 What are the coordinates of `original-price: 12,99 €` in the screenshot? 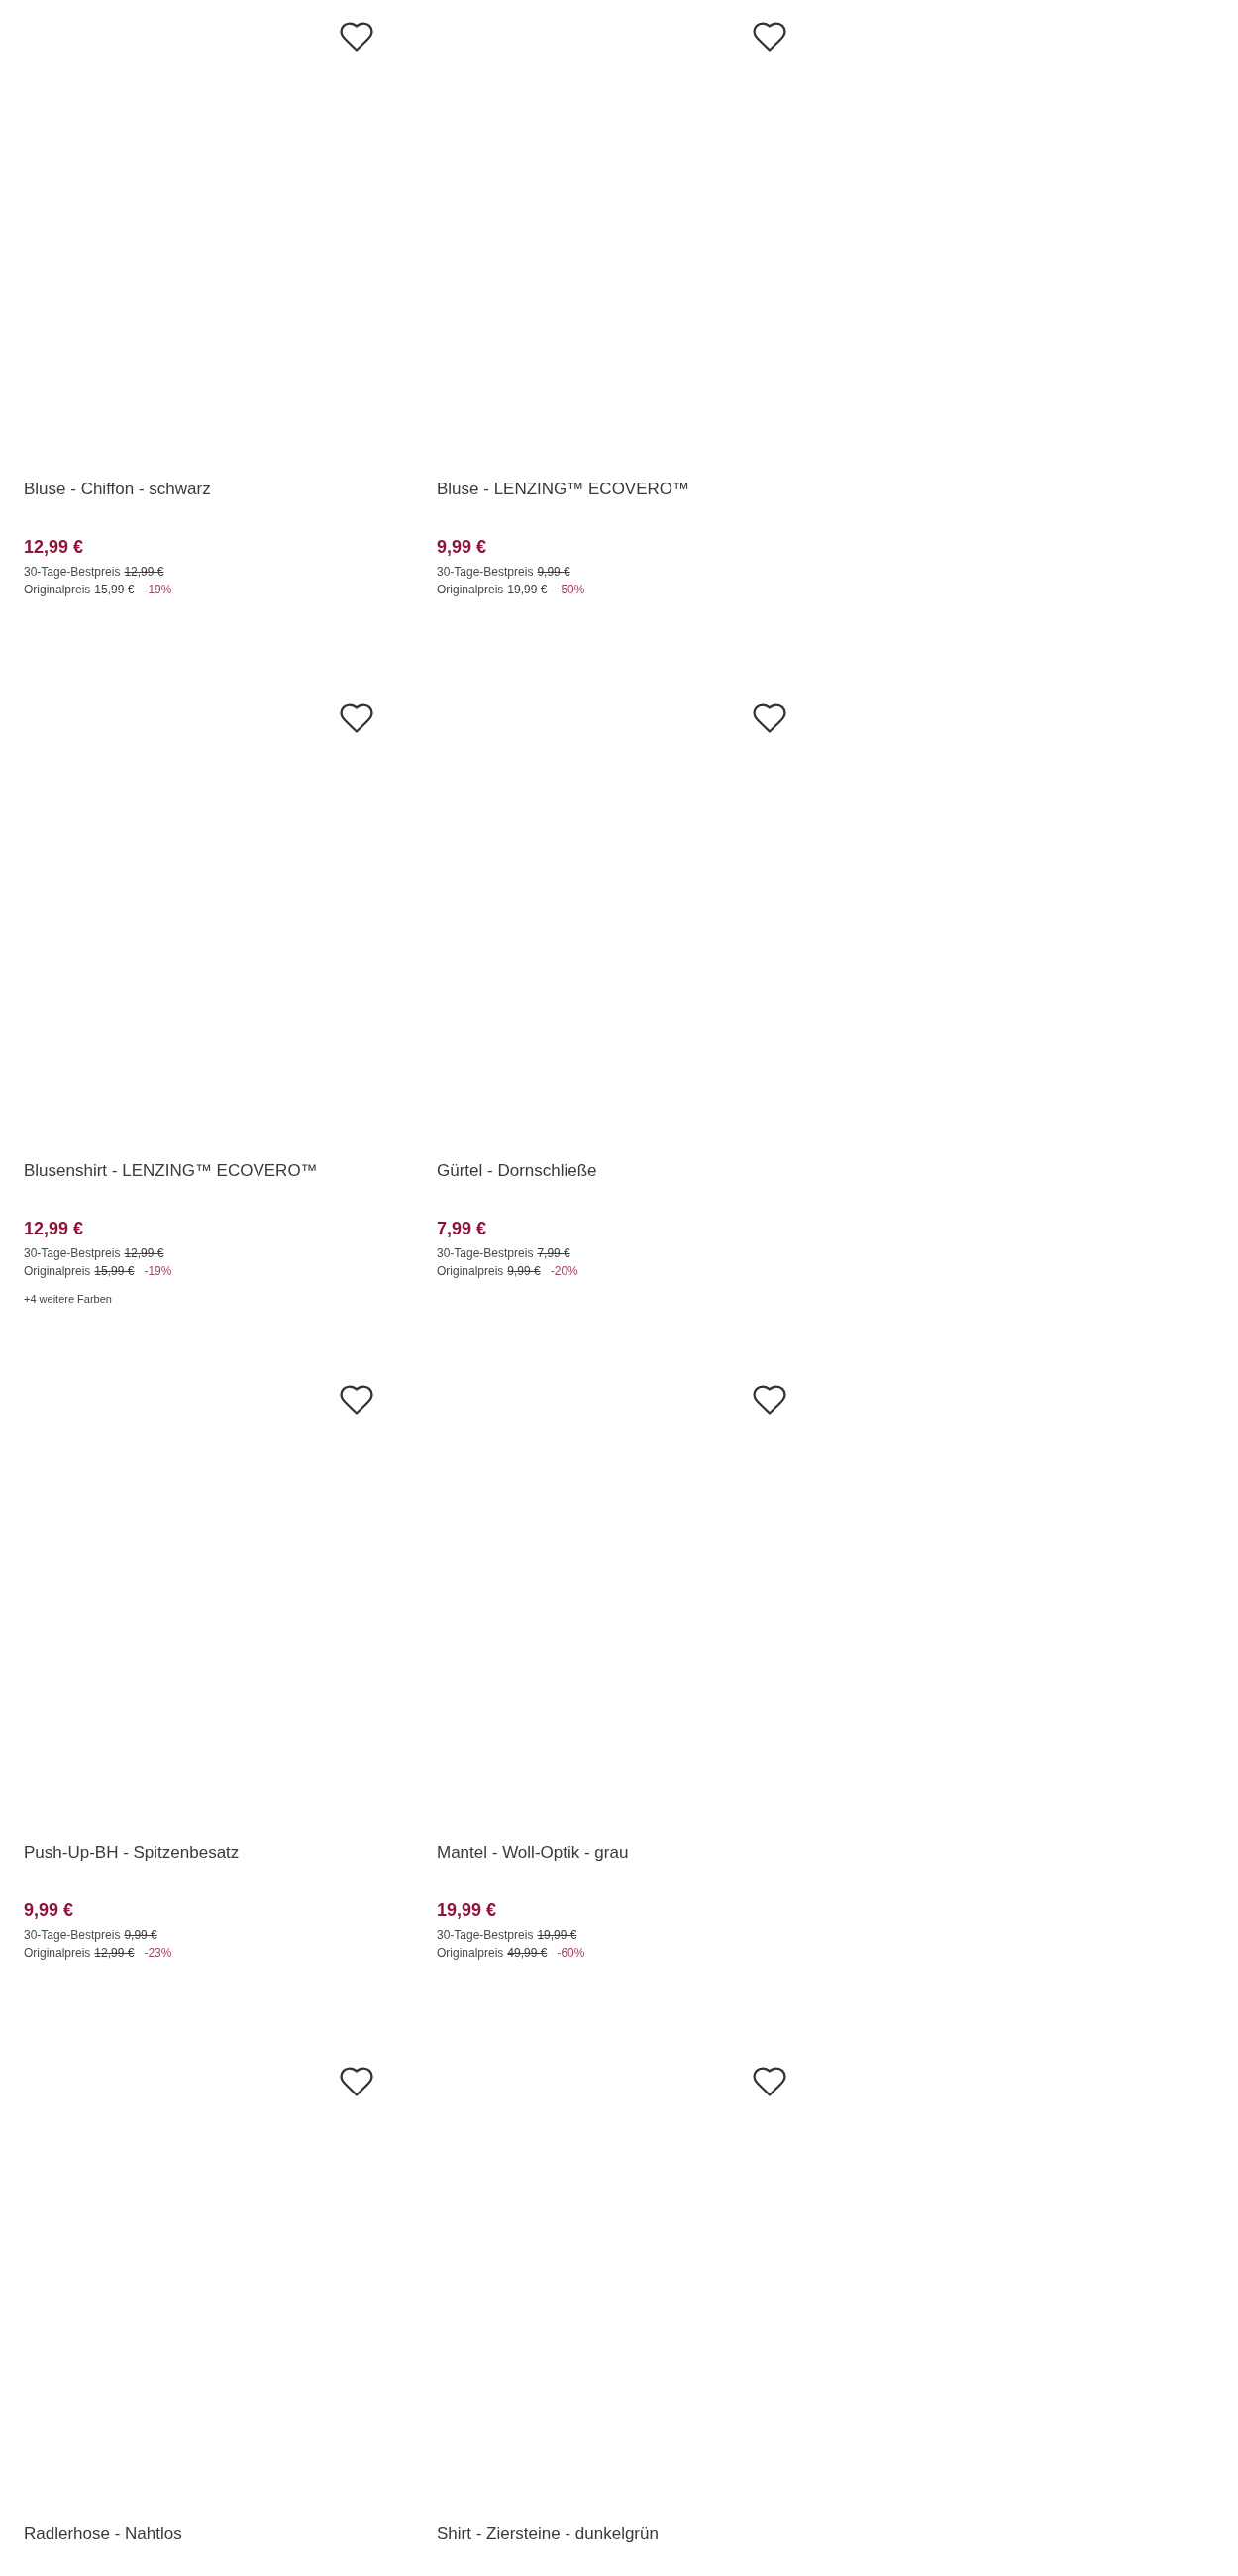 It's located at (114, 1953).